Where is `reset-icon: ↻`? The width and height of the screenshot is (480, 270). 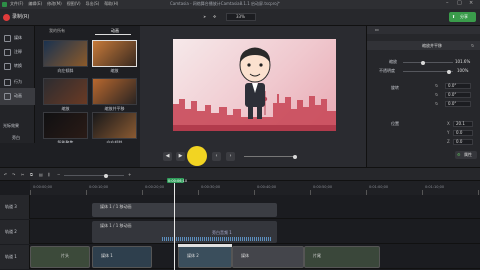 reset-icon: ↻ is located at coordinates (472, 46).